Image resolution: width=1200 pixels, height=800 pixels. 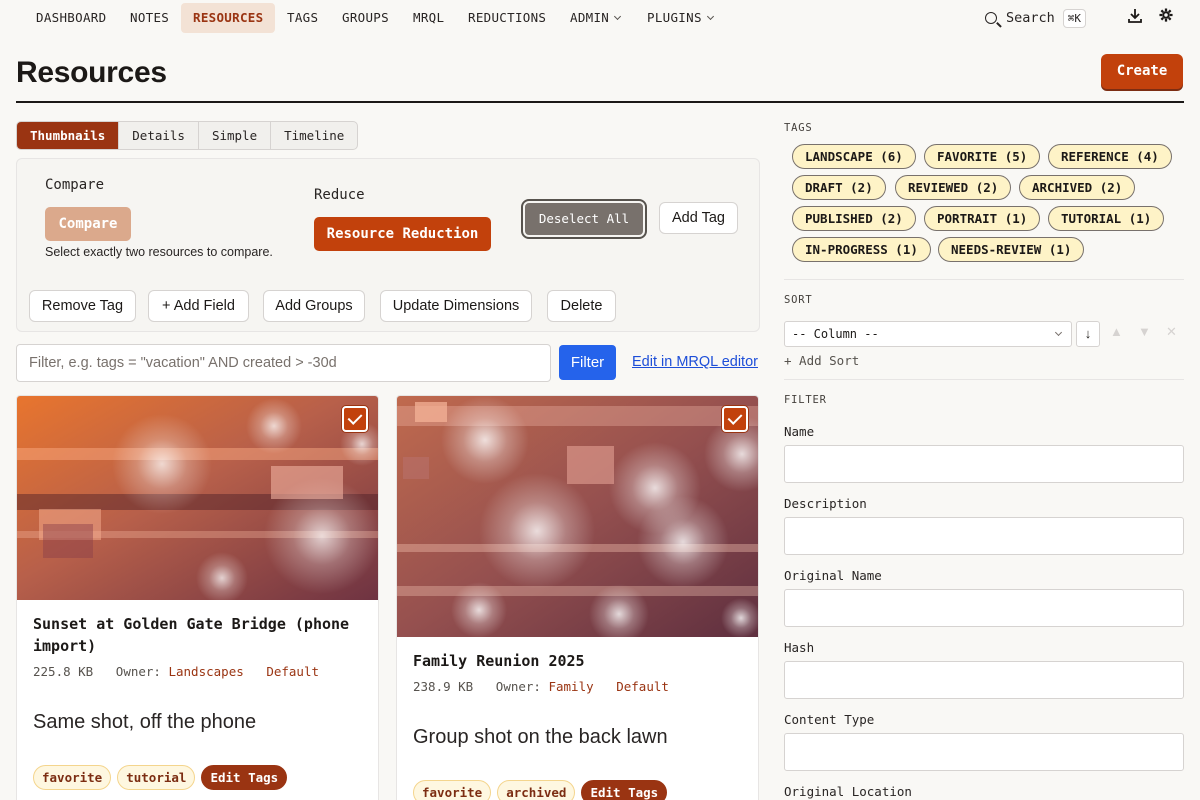 What do you see at coordinates (835, 334) in the screenshot?
I see `sort-column-value: -- Column --` at bounding box center [835, 334].